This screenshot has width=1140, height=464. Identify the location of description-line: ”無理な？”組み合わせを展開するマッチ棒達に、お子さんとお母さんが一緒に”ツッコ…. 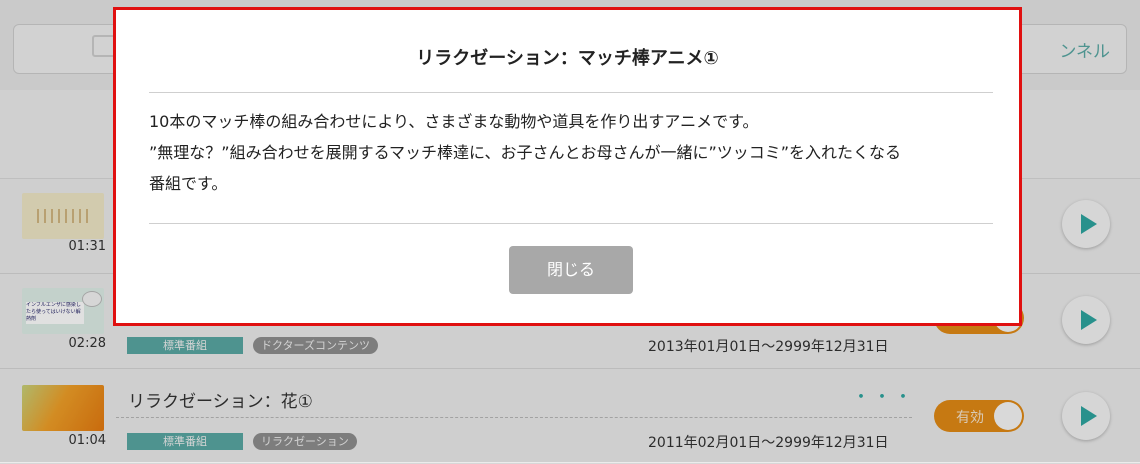
(525, 152).